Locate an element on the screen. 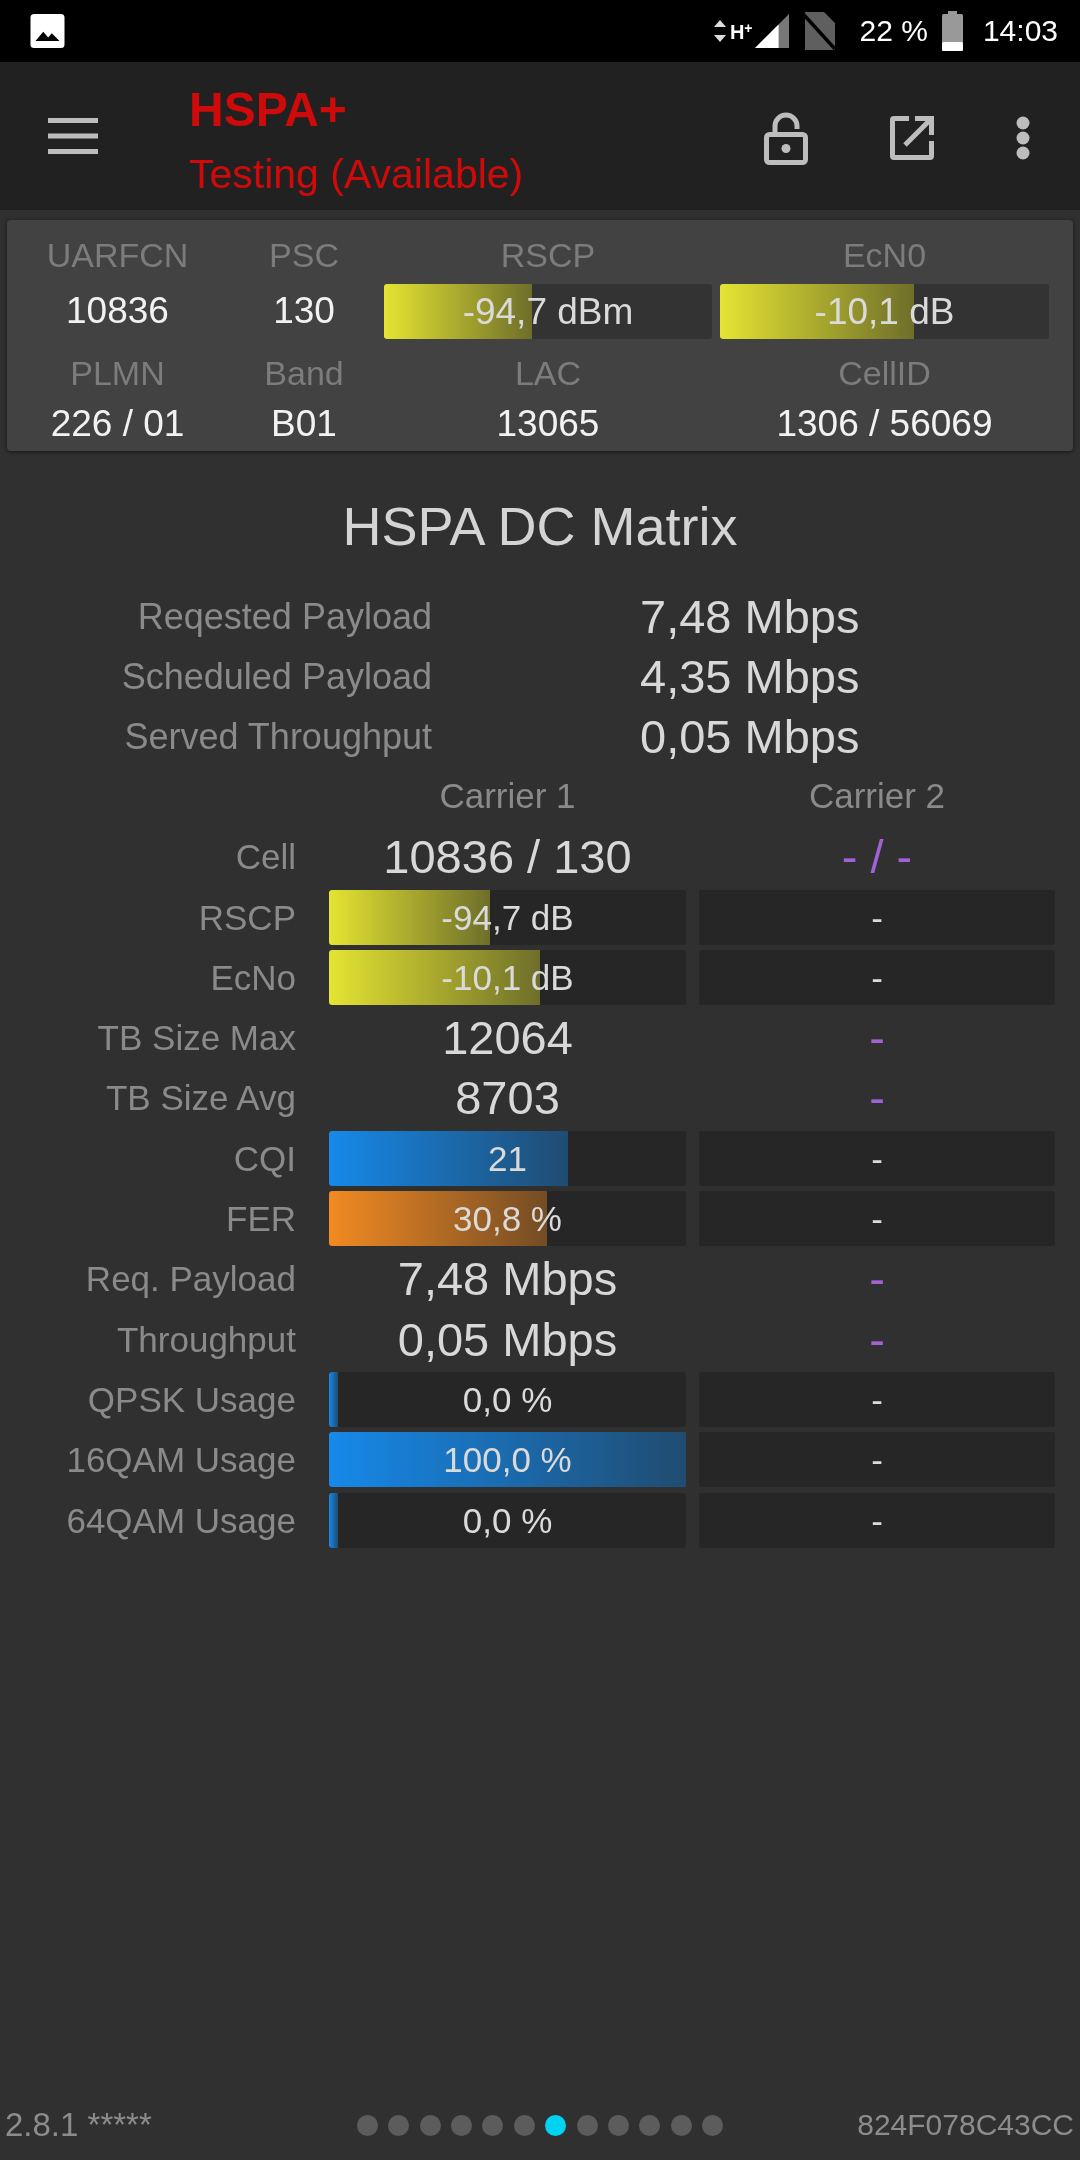 The image size is (1080, 2160). row-label: RSCP is located at coordinates (247, 917).